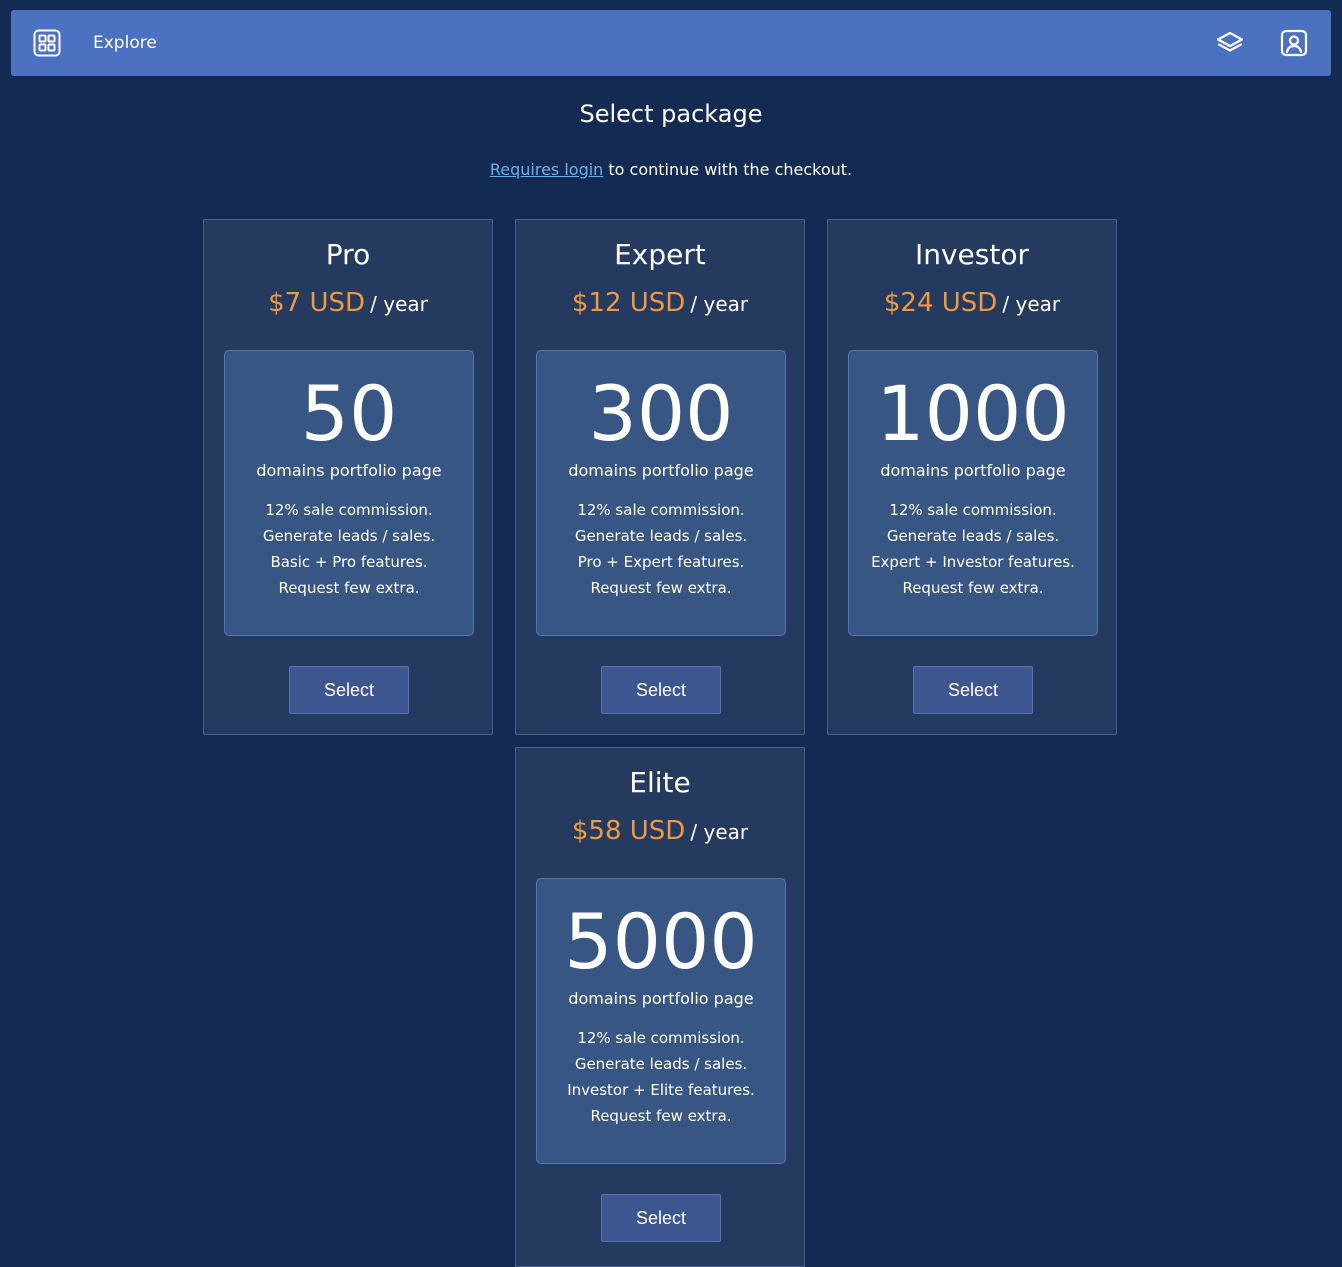 The height and width of the screenshot is (1267, 1342). Describe the element at coordinates (661, 690) in the screenshot. I see `select-expert-button: Select` at that location.